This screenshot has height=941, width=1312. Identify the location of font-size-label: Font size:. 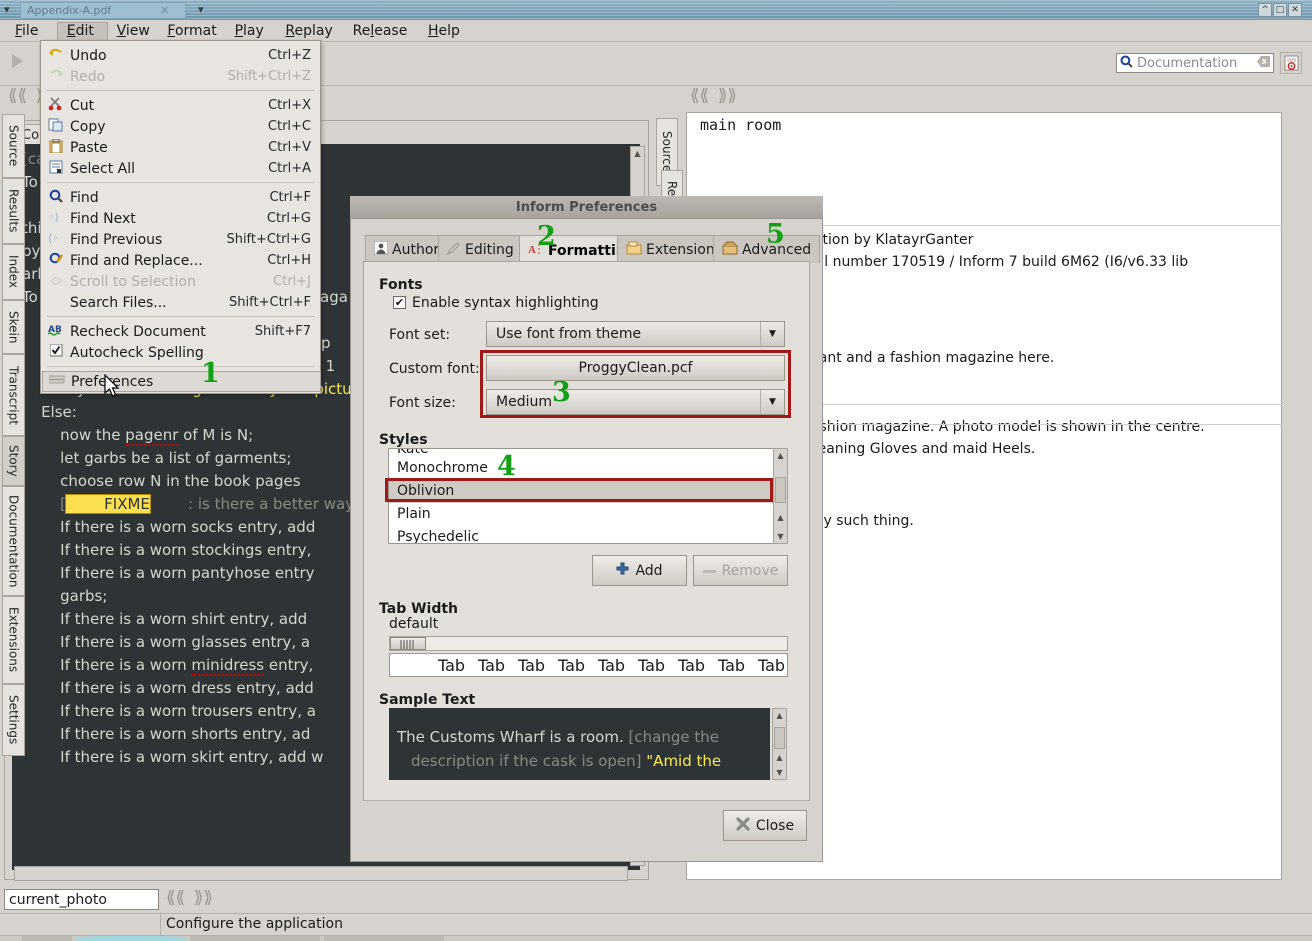
(422, 403).